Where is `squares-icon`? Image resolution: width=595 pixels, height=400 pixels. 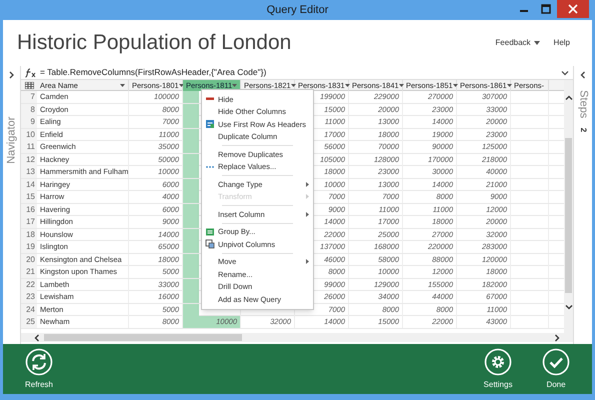
squares-icon is located at coordinates (210, 244).